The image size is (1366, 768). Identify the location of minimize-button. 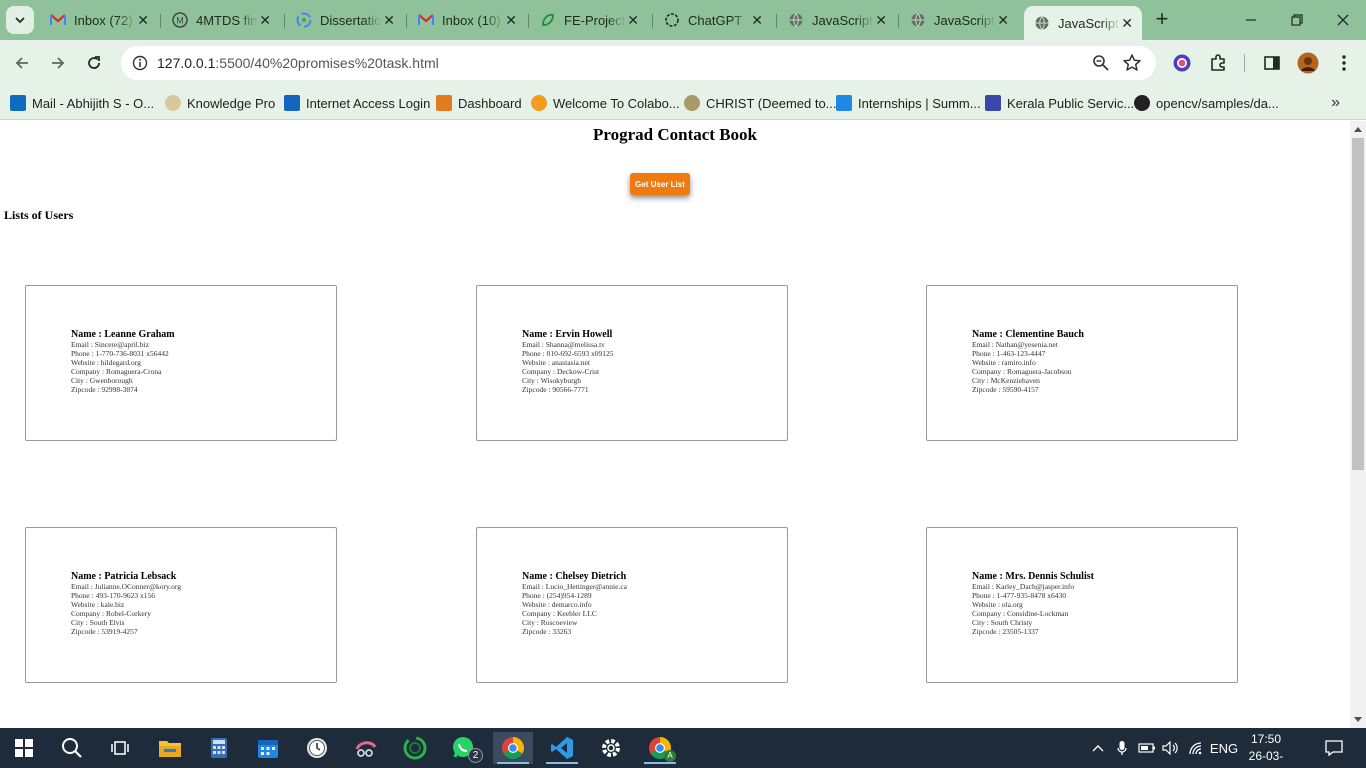
(1251, 20).